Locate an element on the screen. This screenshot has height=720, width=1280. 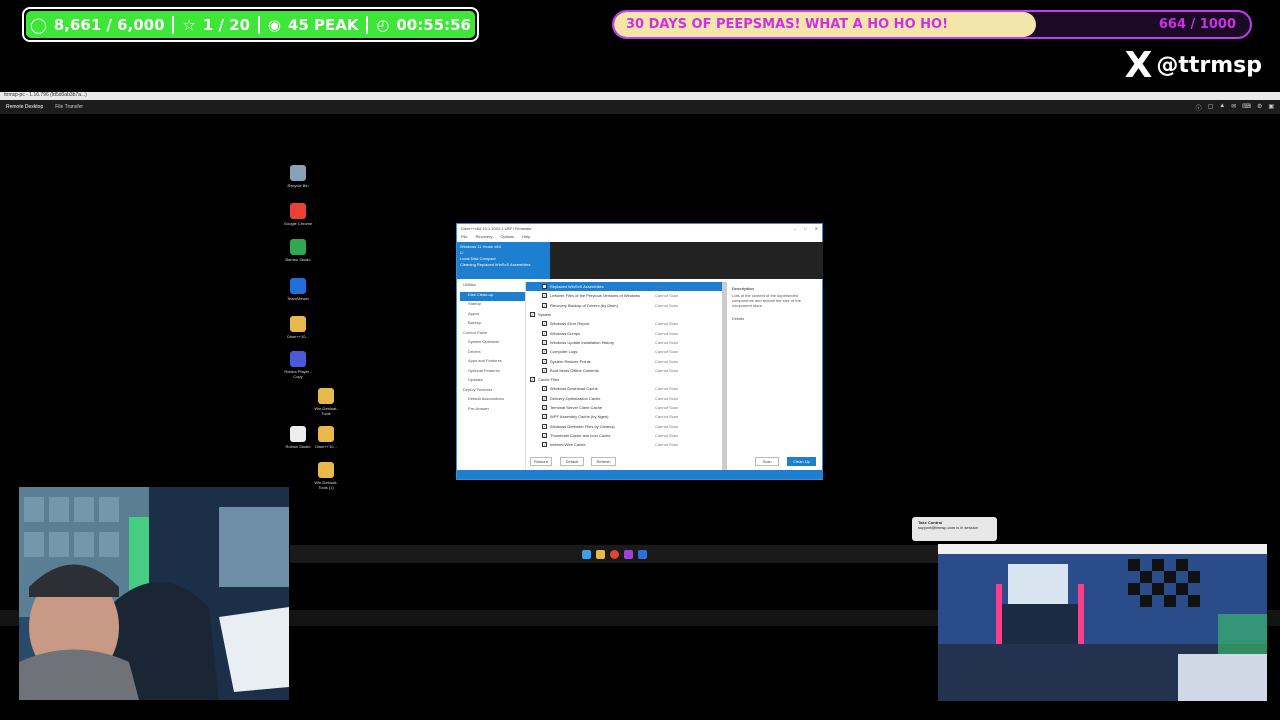
maximize-button: □ is located at coordinates (805, 228).